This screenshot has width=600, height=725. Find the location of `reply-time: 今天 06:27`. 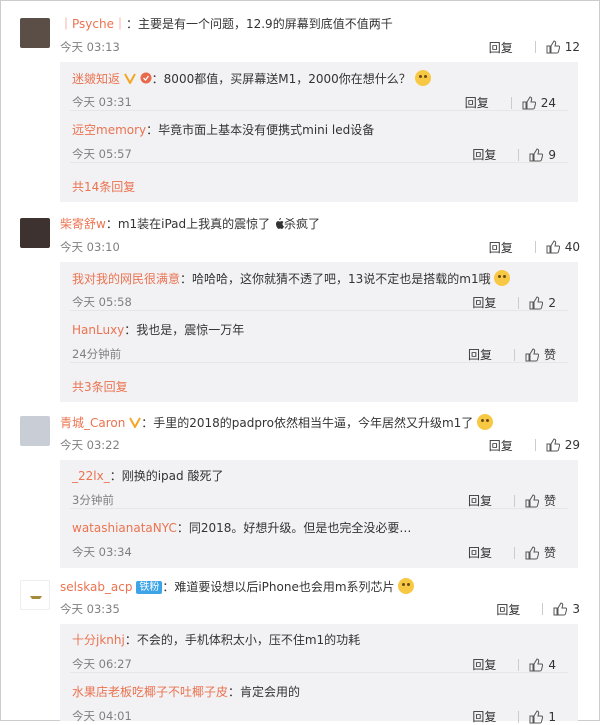

reply-time: 今天 06:27 is located at coordinates (102, 664).